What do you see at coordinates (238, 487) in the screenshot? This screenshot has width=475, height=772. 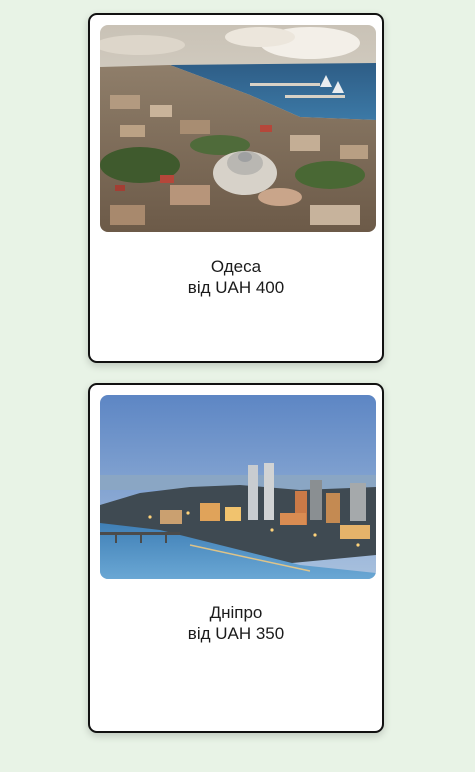 I see `dnipro-evening-skyline-photo` at bounding box center [238, 487].